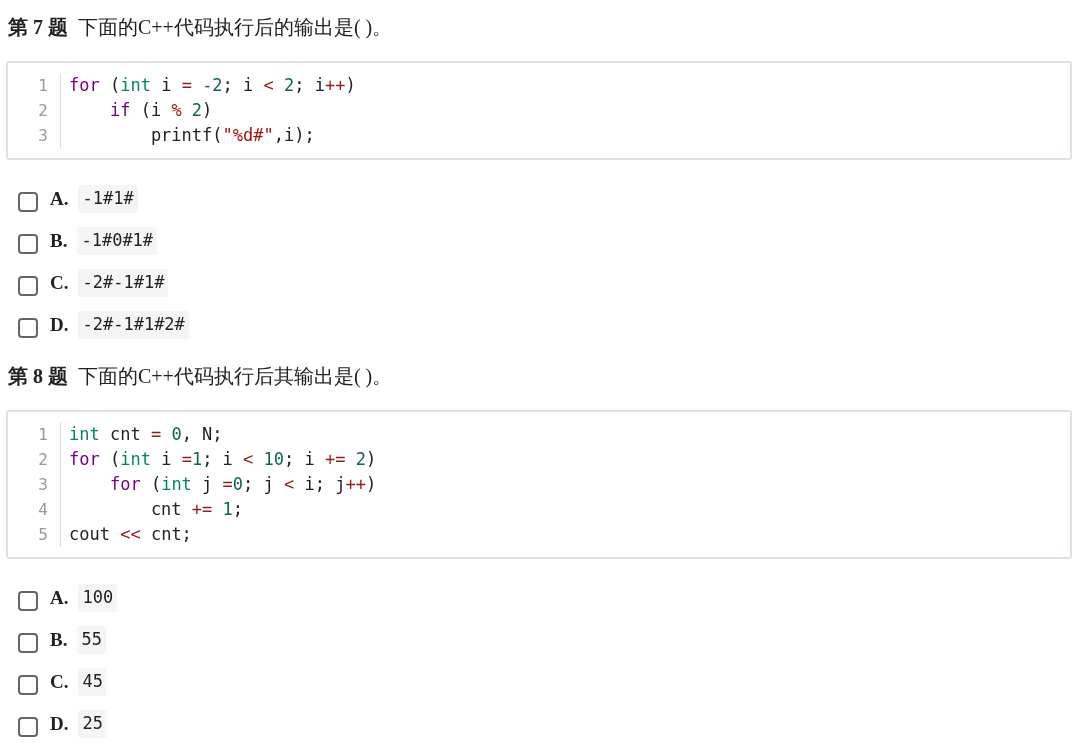 The image size is (1080, 756). I want to click on option-code: -2#-1#1#2#, so click(133, 325).